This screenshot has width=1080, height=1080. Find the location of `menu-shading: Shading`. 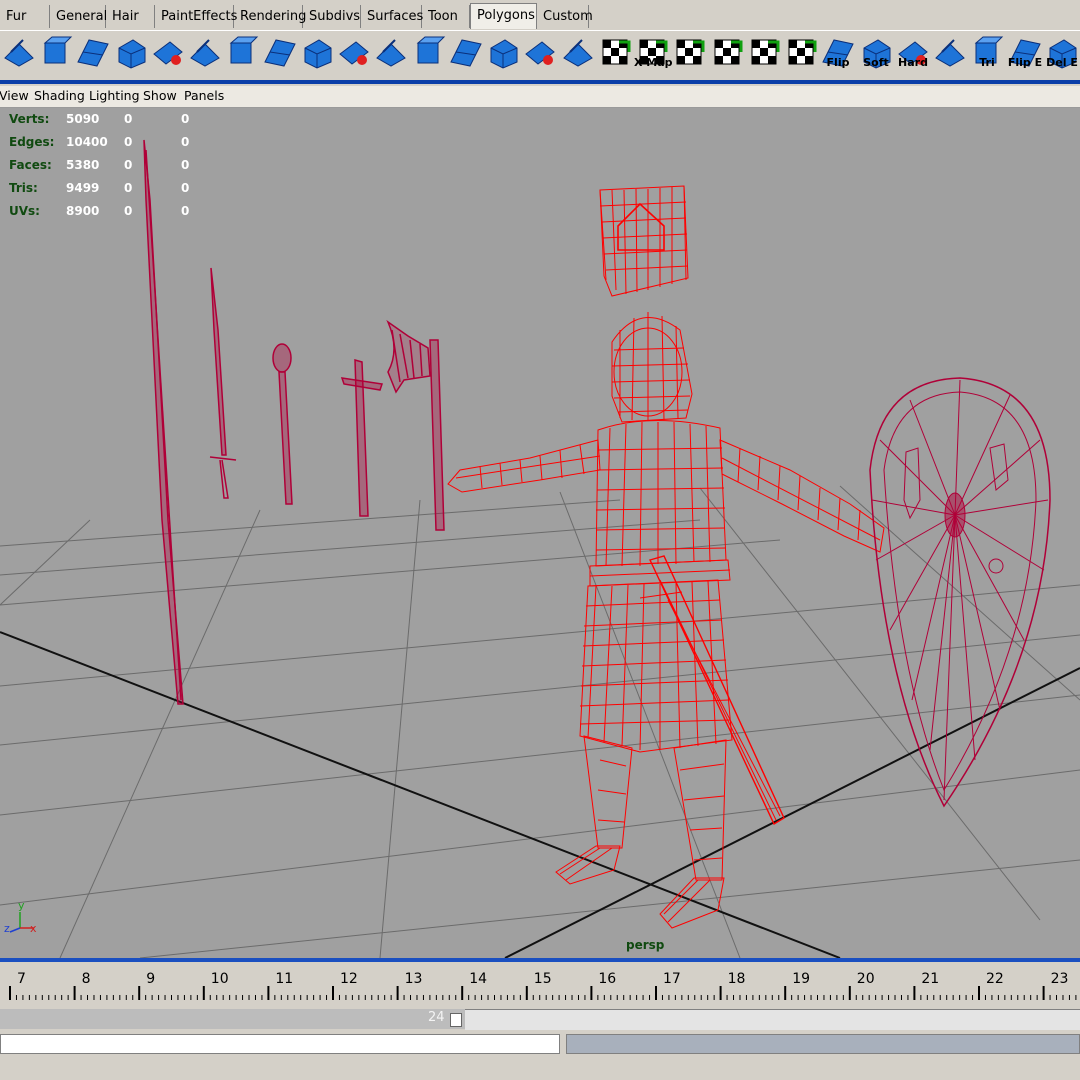

menu-shading: Shading is located at coordinates (59, 95).